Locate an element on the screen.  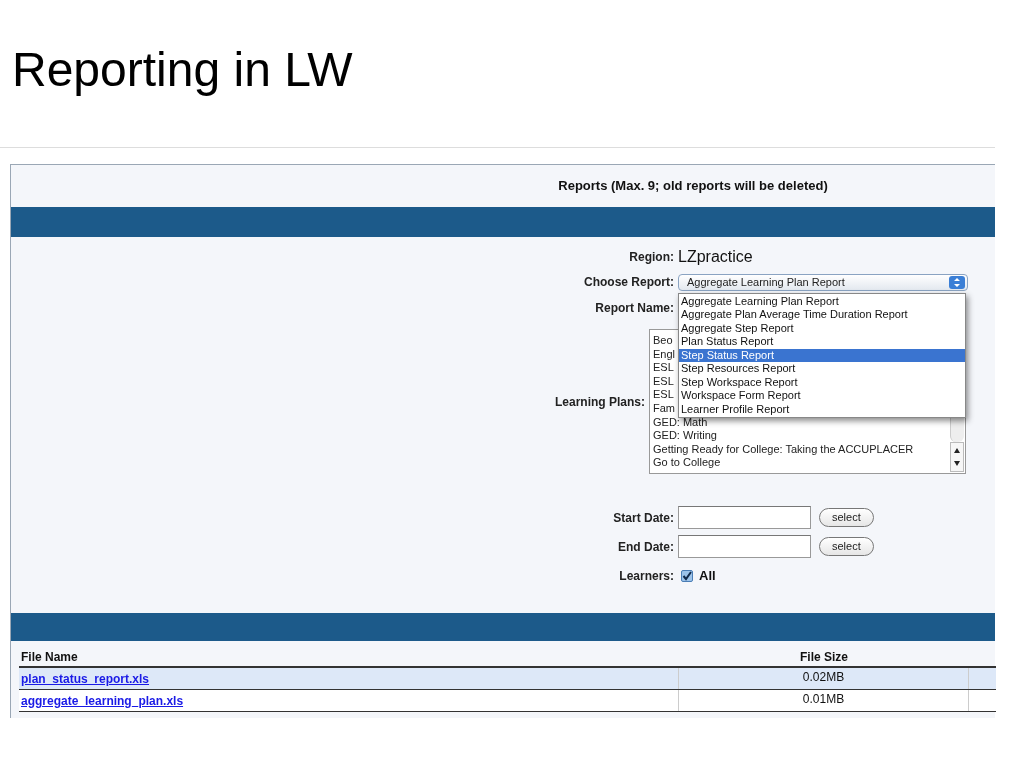
slide-title: Reporting in LW is located at coordinates (182, 70).